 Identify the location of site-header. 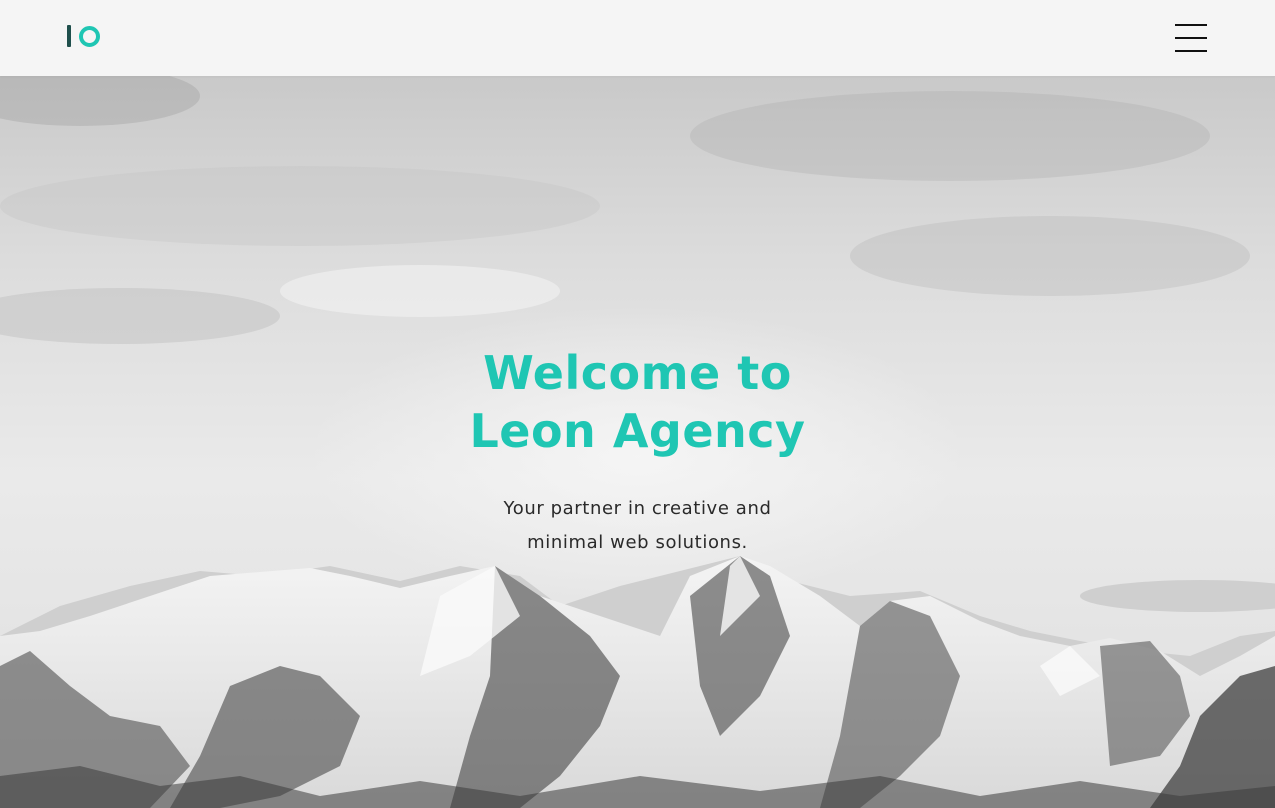
(637, 38).